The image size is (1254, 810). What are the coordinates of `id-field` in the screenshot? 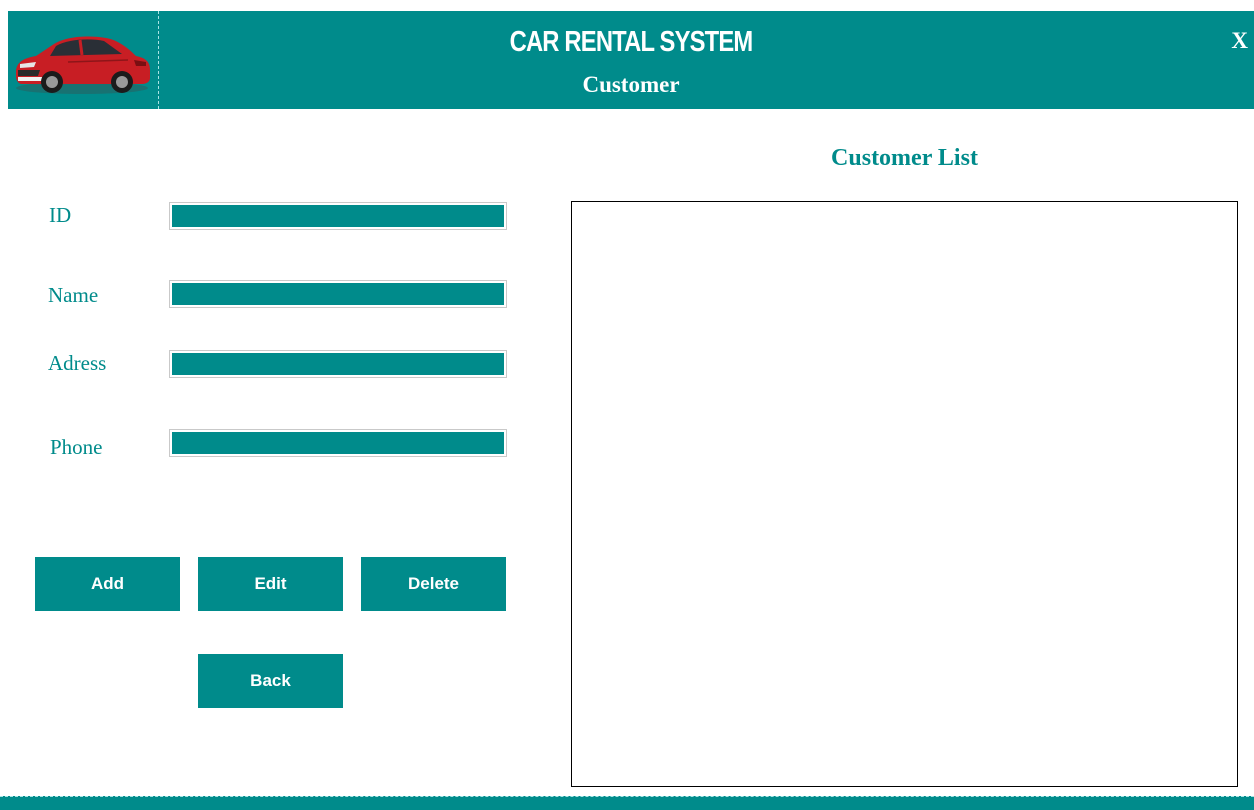 It's located at (338, 216).